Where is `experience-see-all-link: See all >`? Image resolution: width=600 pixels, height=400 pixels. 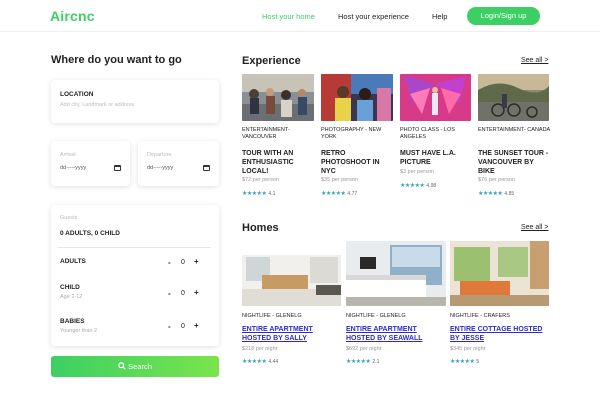 experience-see-all-link: See all > is located at coordinates (534, 60).